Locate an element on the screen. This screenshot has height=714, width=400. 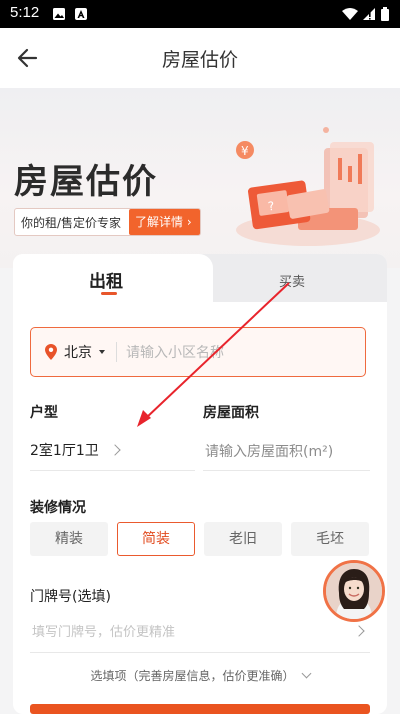
decoration-option-old: 老旧 is located at coordinates (243, 539).